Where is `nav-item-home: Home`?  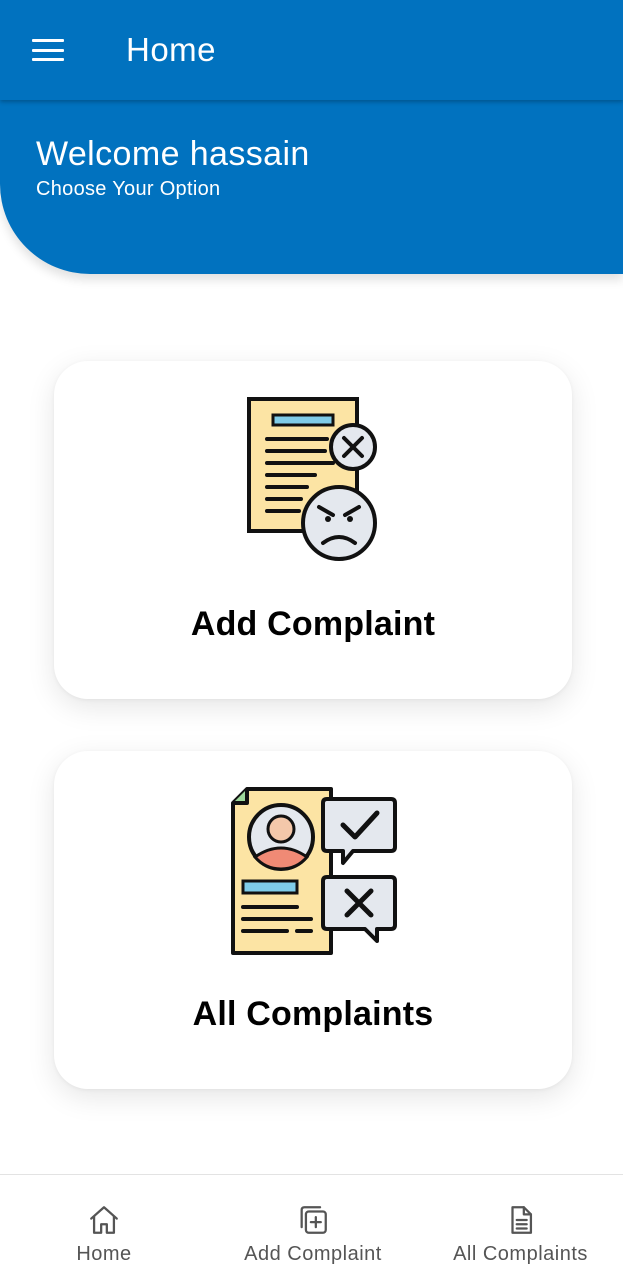 nav-item-home: Home is located at coordinates (104, 1228).